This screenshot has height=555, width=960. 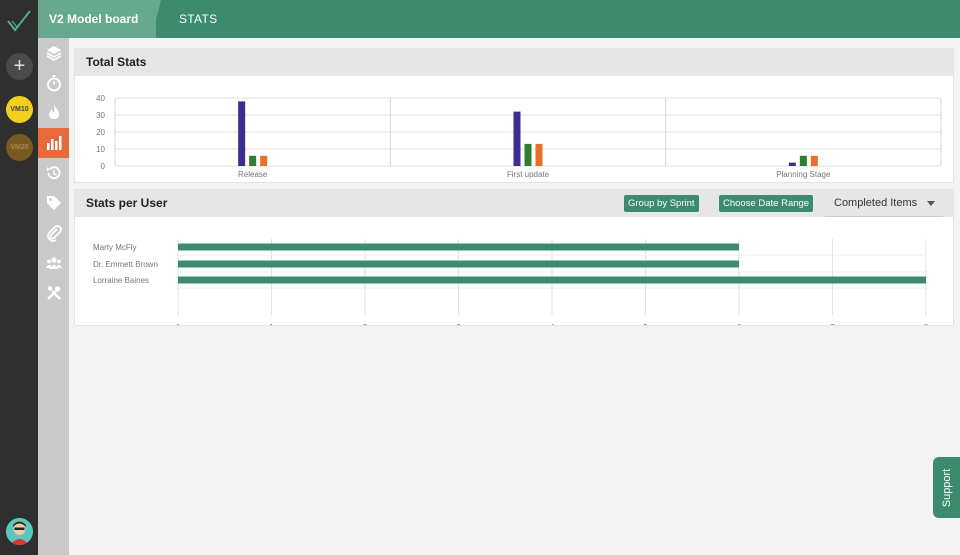 What do you see at coordinates (100, 149) in the screenshot?
I see `y-tick-label: 10` at bounding box center [100, 149].